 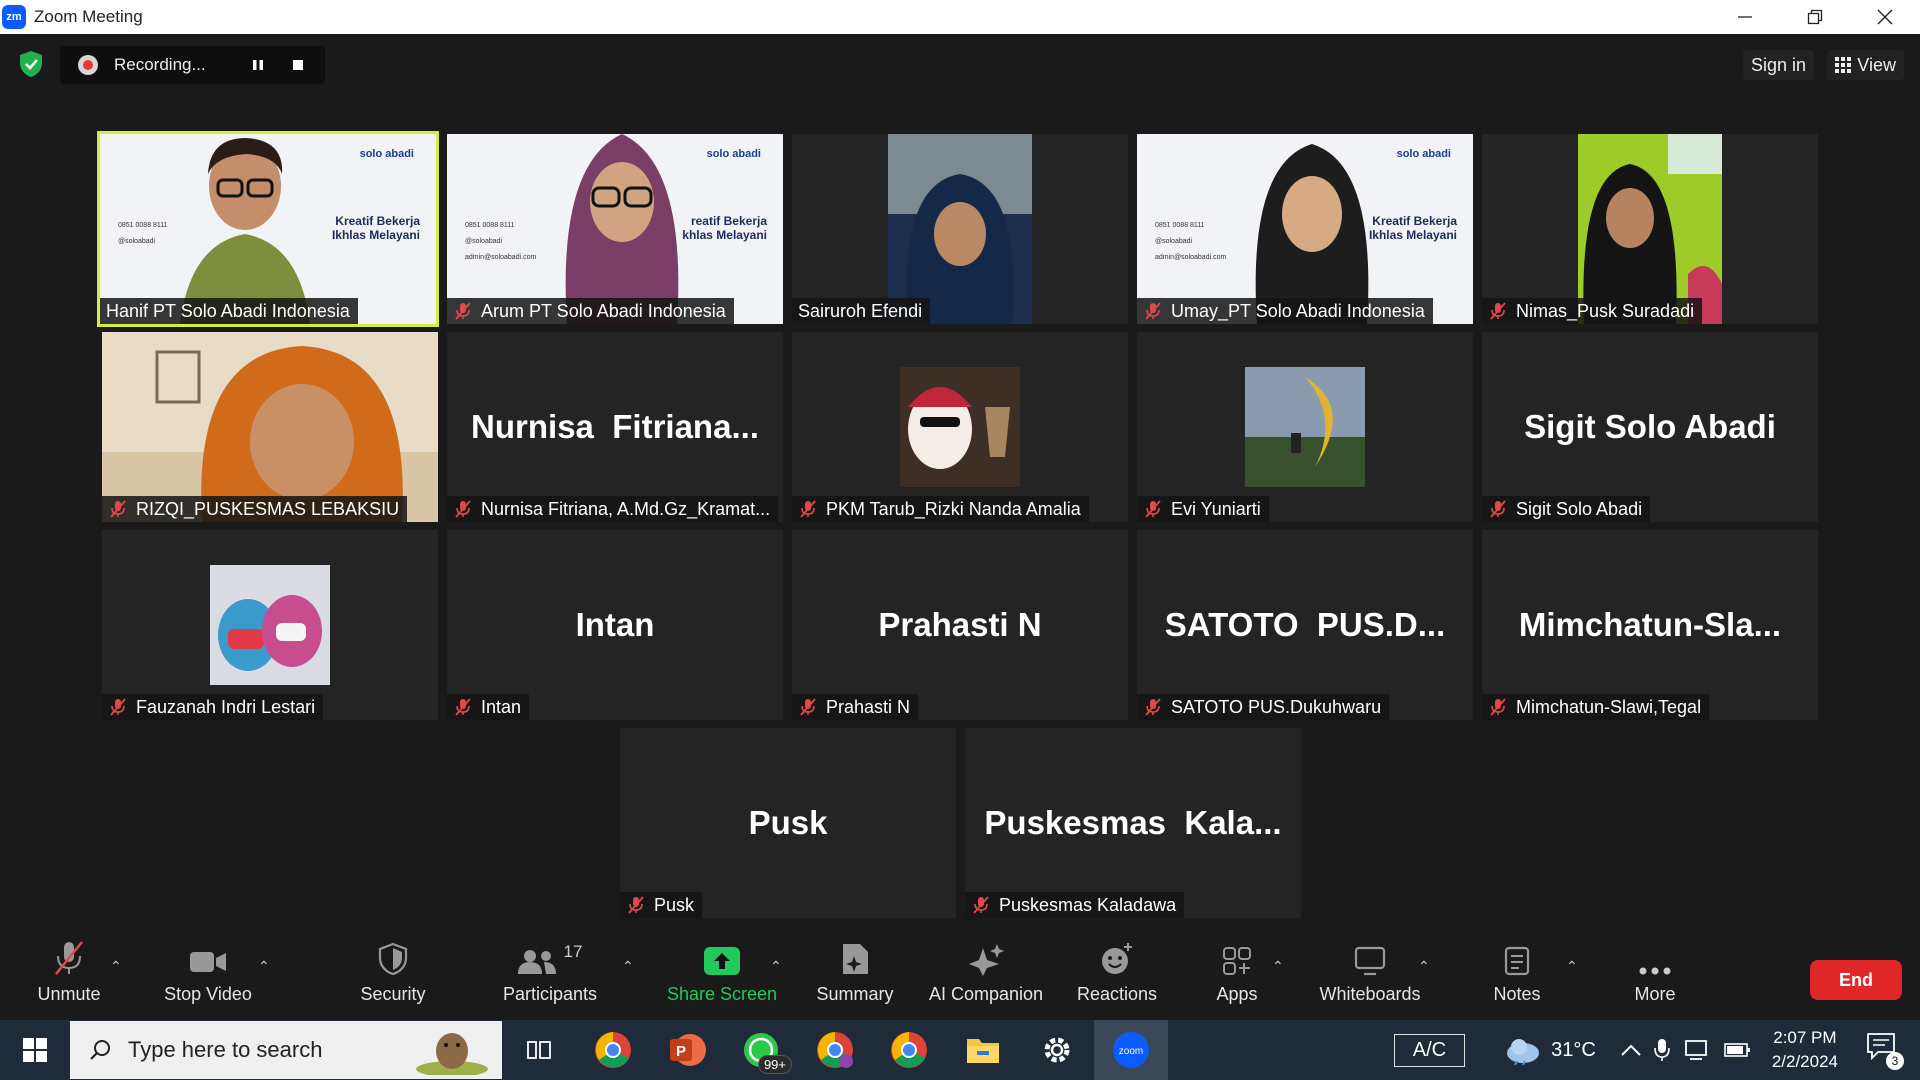 What do you see at coordinates (1550, 1050) in the screenshot?
I see `weather-widget: 31°C` at bounding box center [1550, 1050].